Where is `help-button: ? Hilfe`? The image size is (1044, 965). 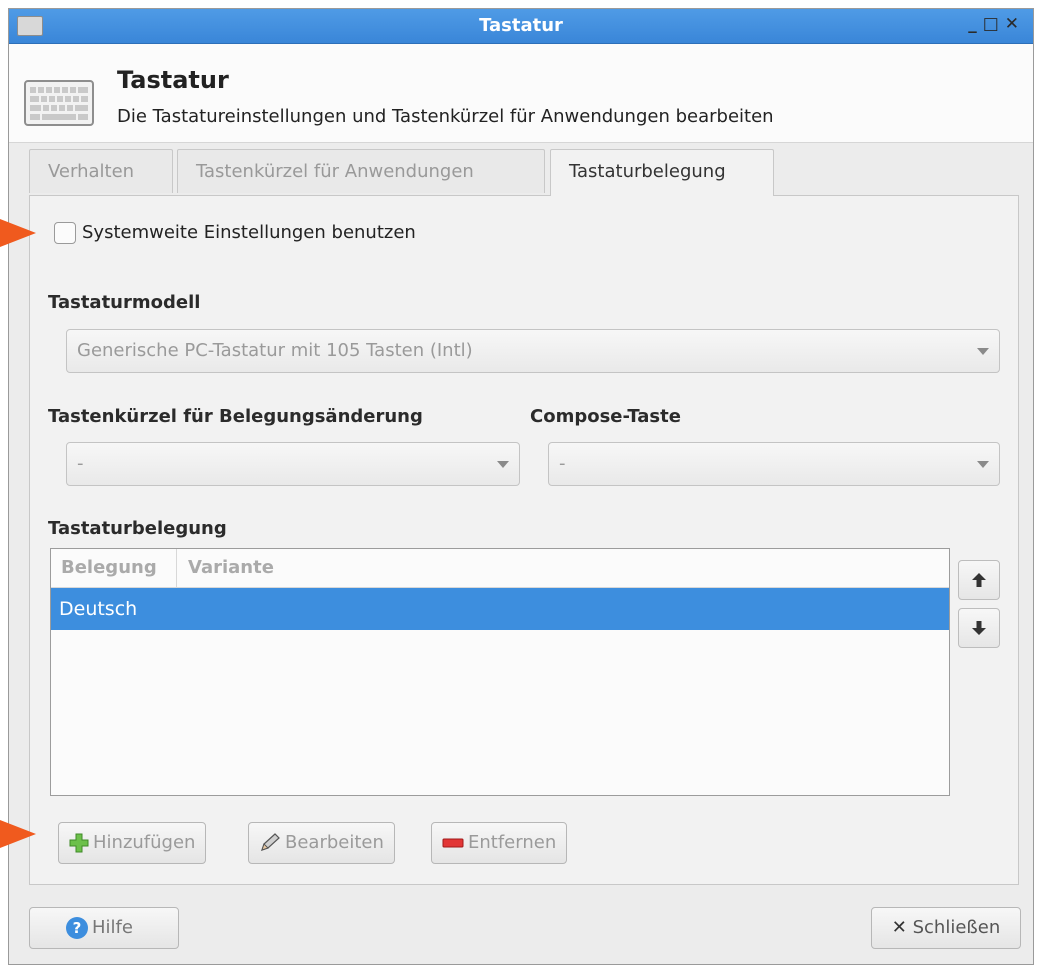
help-button: ? Hilfe is located at coordinates (104, 928).